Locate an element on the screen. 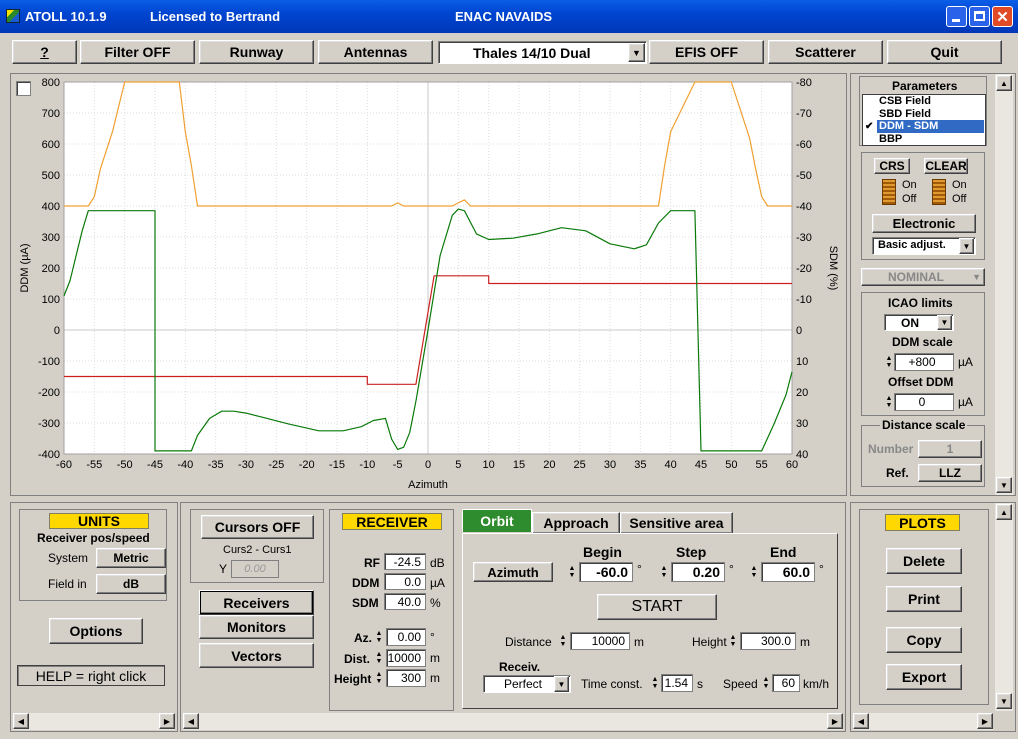 The height and width of the screenshot is (739, 1018). ddm-scale-input: +800 is located at coordinates (924, 362).